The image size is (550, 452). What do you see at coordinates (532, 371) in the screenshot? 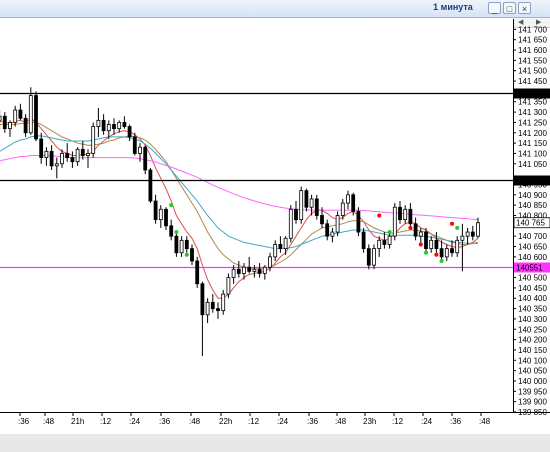
I see `y-tick-label: 140 050` at bounding box center [532, 371].